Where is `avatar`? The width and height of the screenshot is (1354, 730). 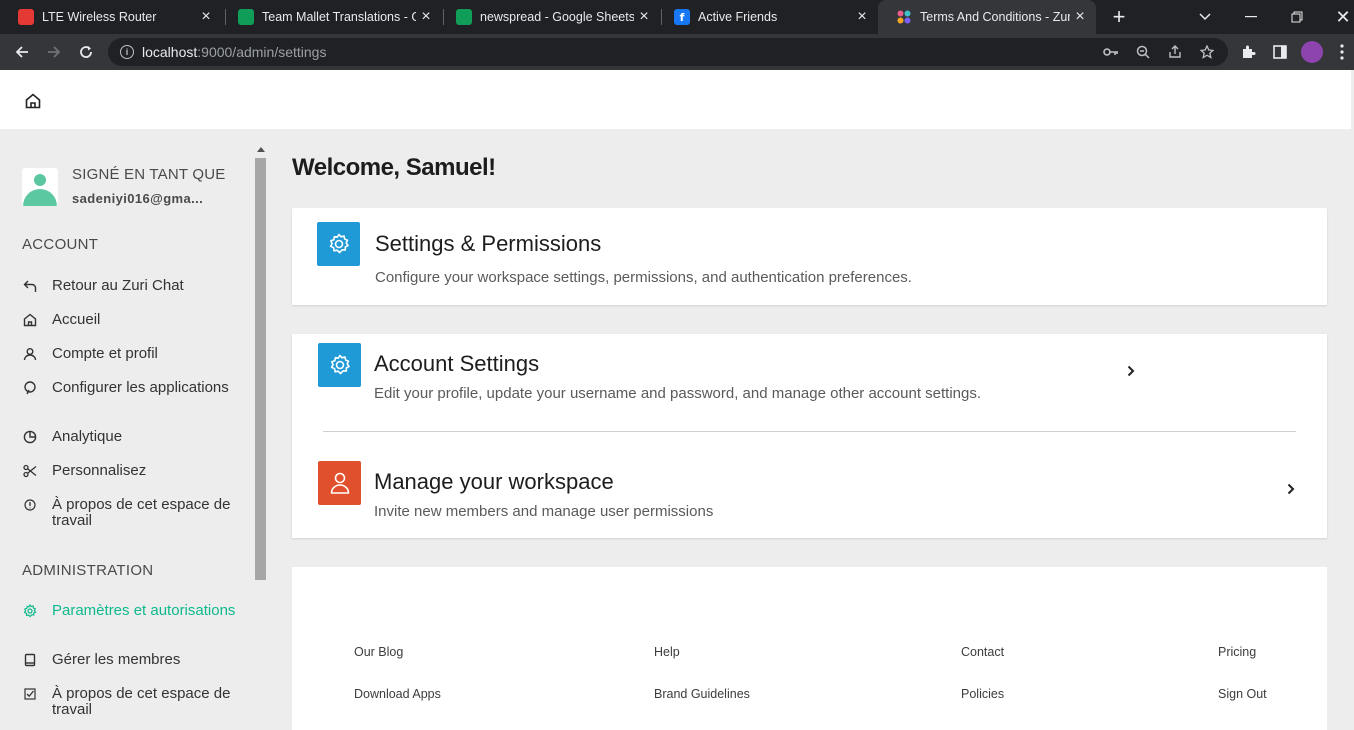 avatar is located at coordinates (40, 187).